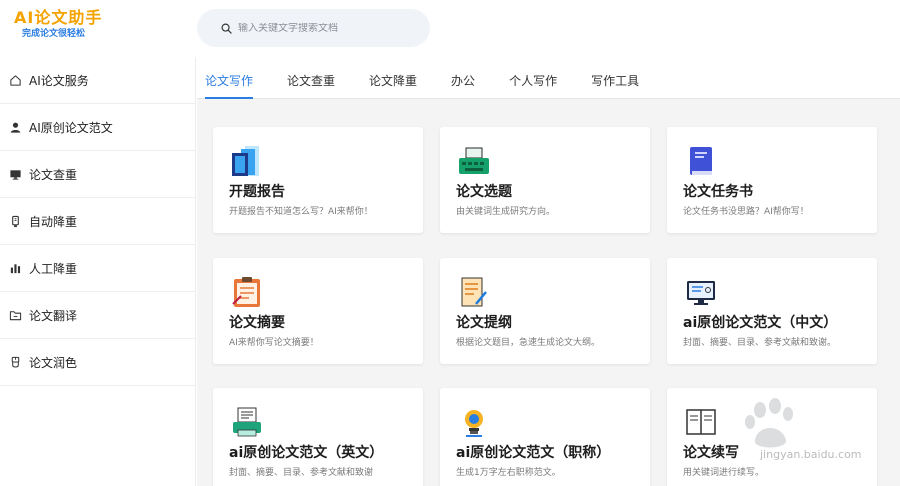  I want to click on logo: AI论文助手 完成论文很轻松, so click(69, 24).